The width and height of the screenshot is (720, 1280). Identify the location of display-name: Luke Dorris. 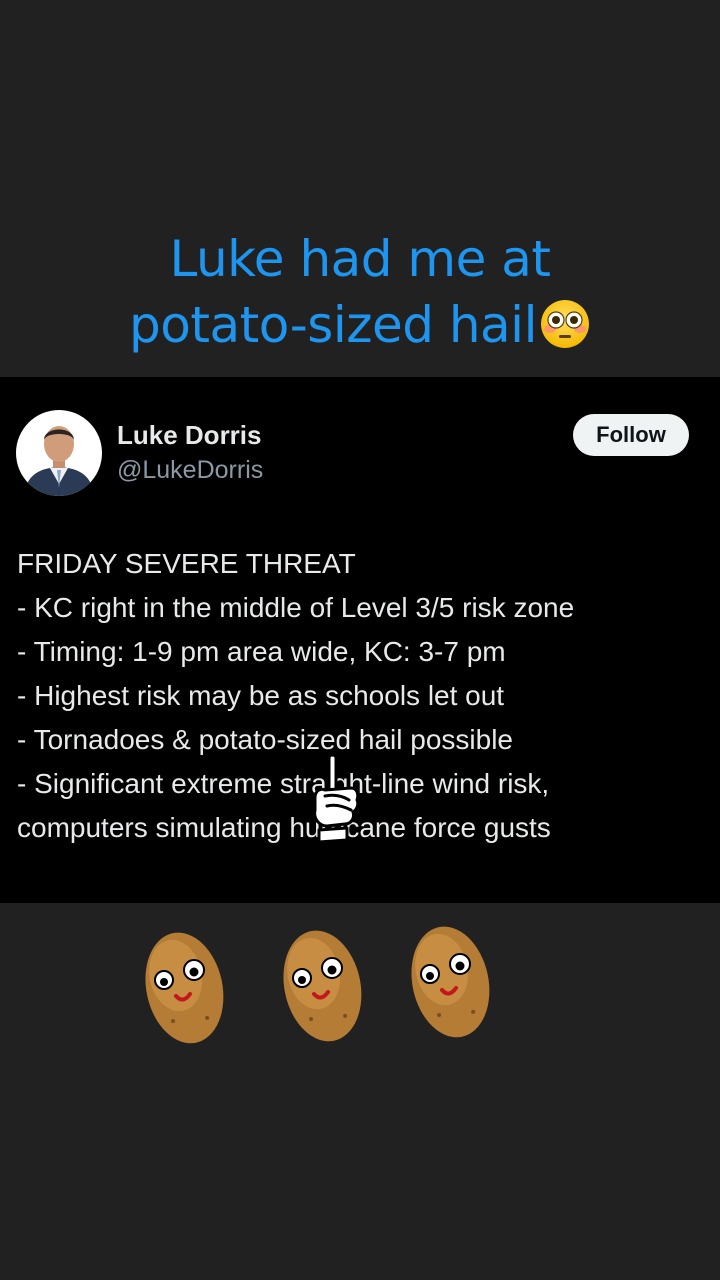
(189, 435).